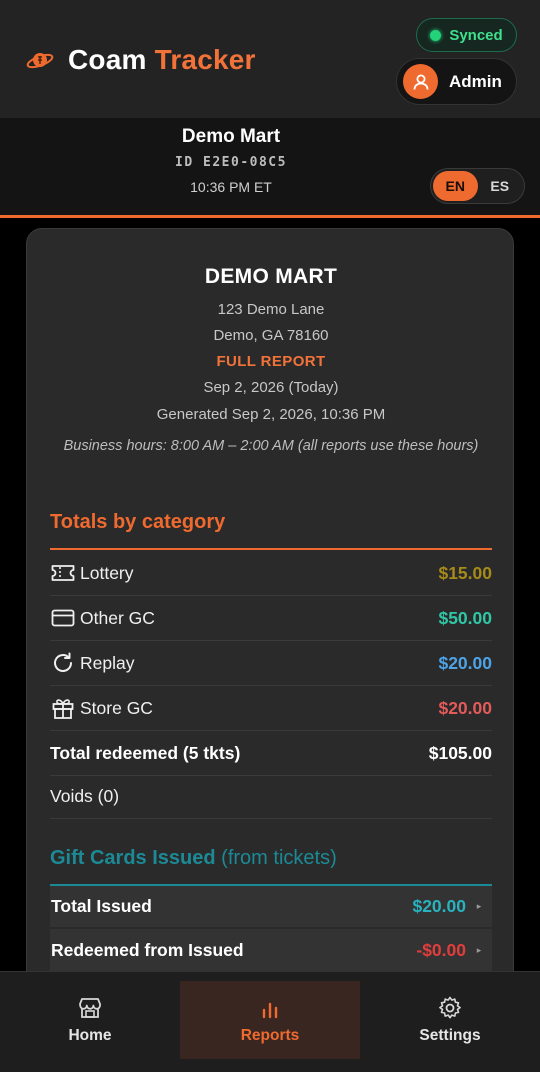 Image resolution: width=540 pixels, height=1072 pixels. I want to click on sync-status-badge: Synced, so click(466, 35).